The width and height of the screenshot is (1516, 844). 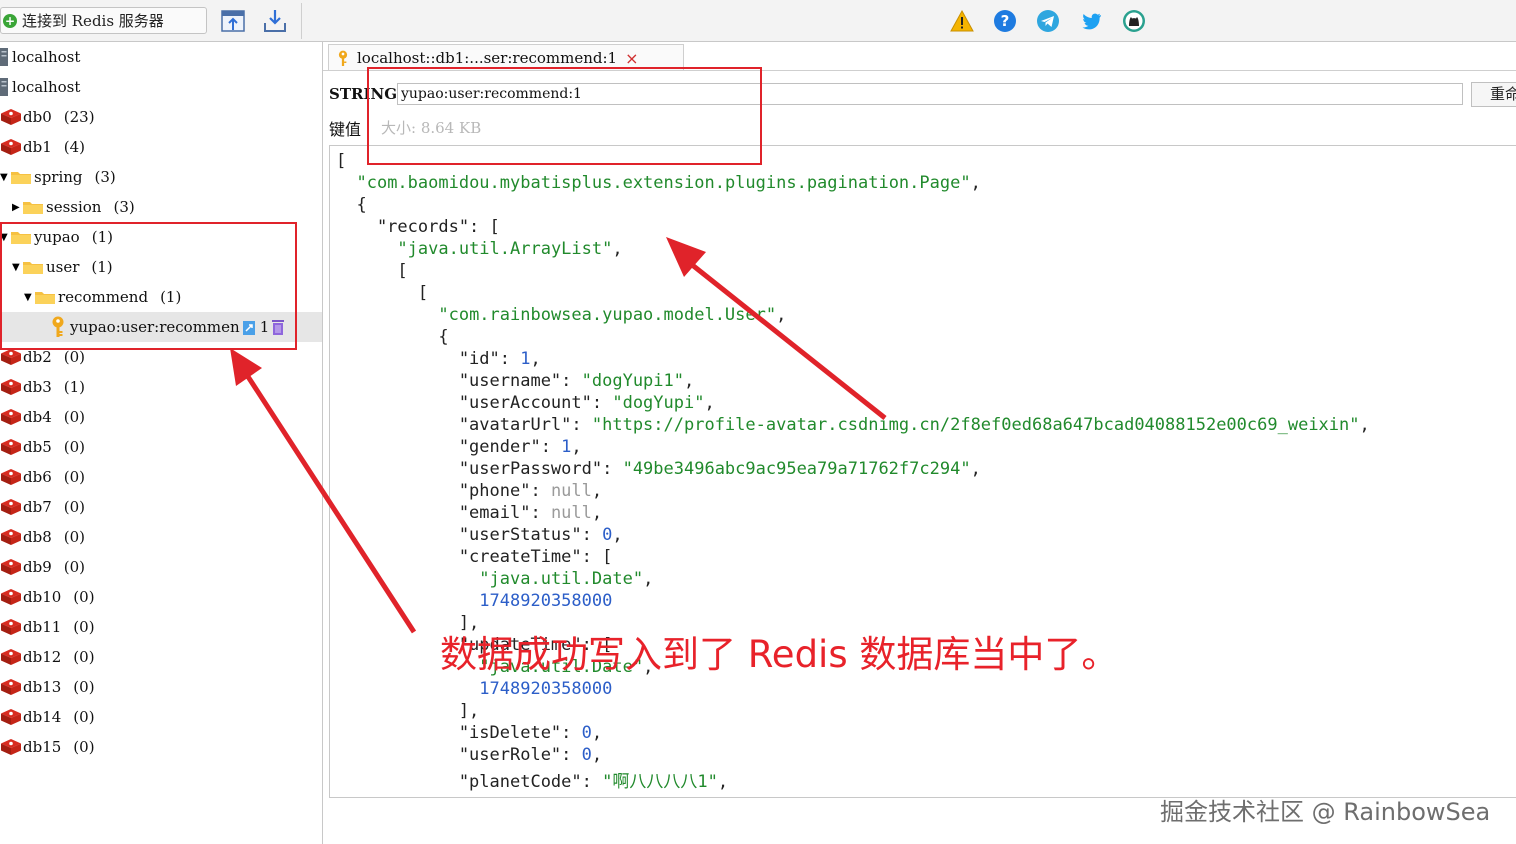 What do you see at coordinates (1493, 94) in the screenshot?
I see `rename-button: 重命` at bounding box center [1493, 94].